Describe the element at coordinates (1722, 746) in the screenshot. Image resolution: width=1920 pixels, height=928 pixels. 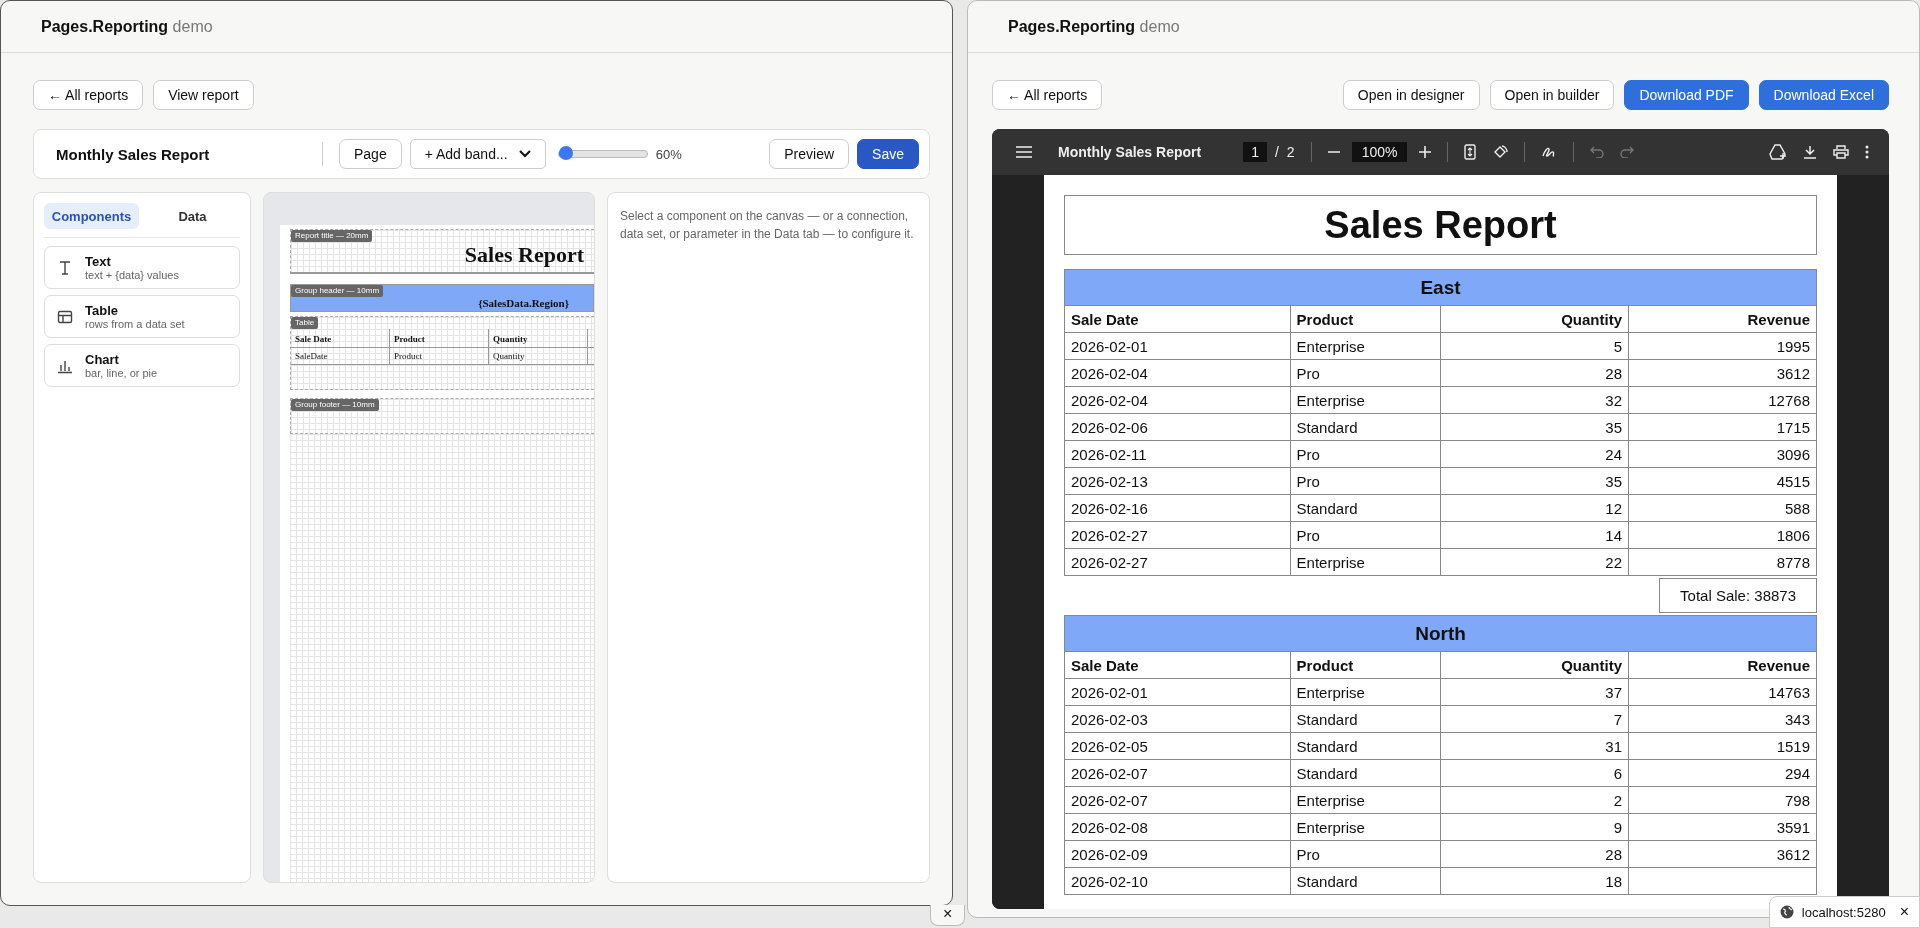
I see `table-cell: 1519` at that location.